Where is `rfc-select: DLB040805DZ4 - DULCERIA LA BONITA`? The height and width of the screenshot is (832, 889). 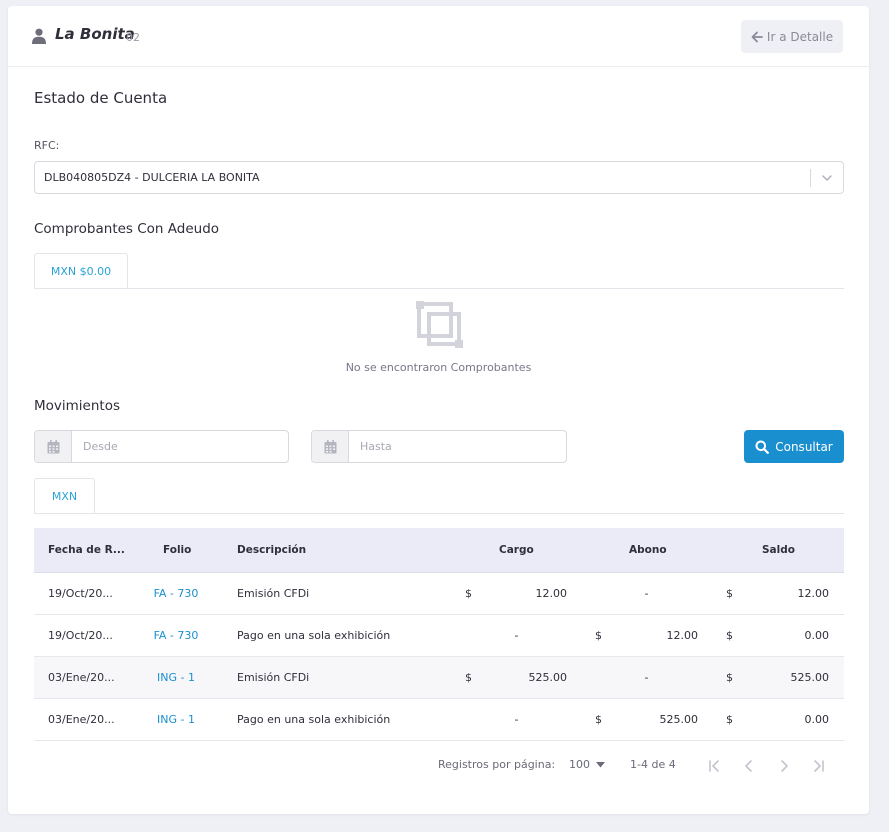 rfc-select: DLB040805DZ4 - DULCERIA LA BONITA is located at coordinates (439, 177).